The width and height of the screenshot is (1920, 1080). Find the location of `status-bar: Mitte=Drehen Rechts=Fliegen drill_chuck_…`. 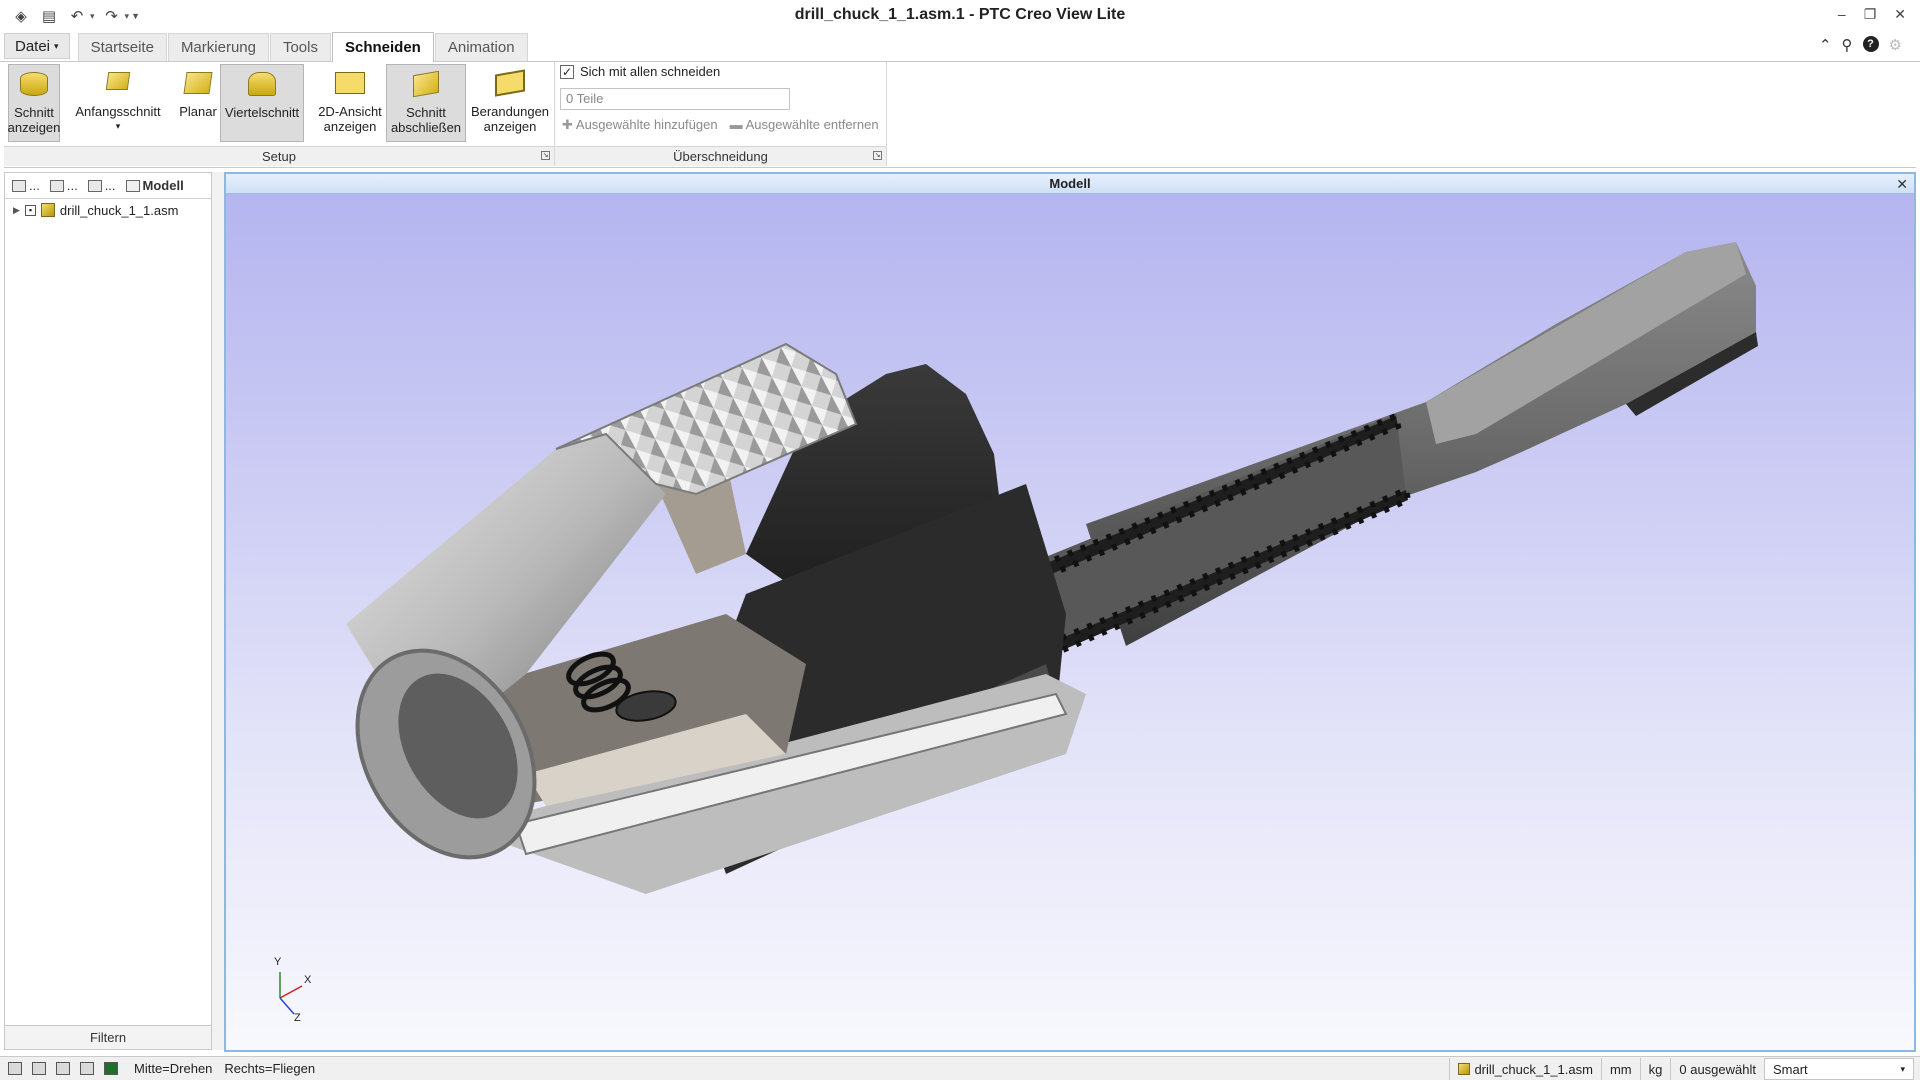

status-bar: Mitte=Drehen Rechts=Fliegen drill_chuck_… is located at coordinates (960, 1068).